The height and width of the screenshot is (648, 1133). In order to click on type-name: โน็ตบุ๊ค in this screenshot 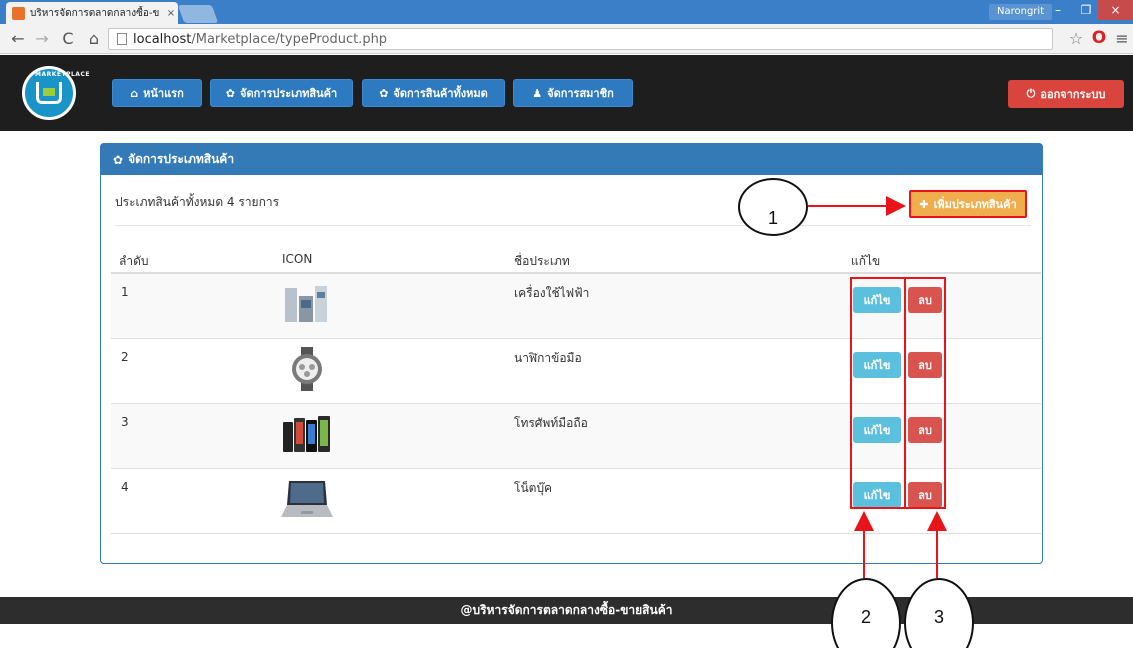, I will do `click(533, 488)`.